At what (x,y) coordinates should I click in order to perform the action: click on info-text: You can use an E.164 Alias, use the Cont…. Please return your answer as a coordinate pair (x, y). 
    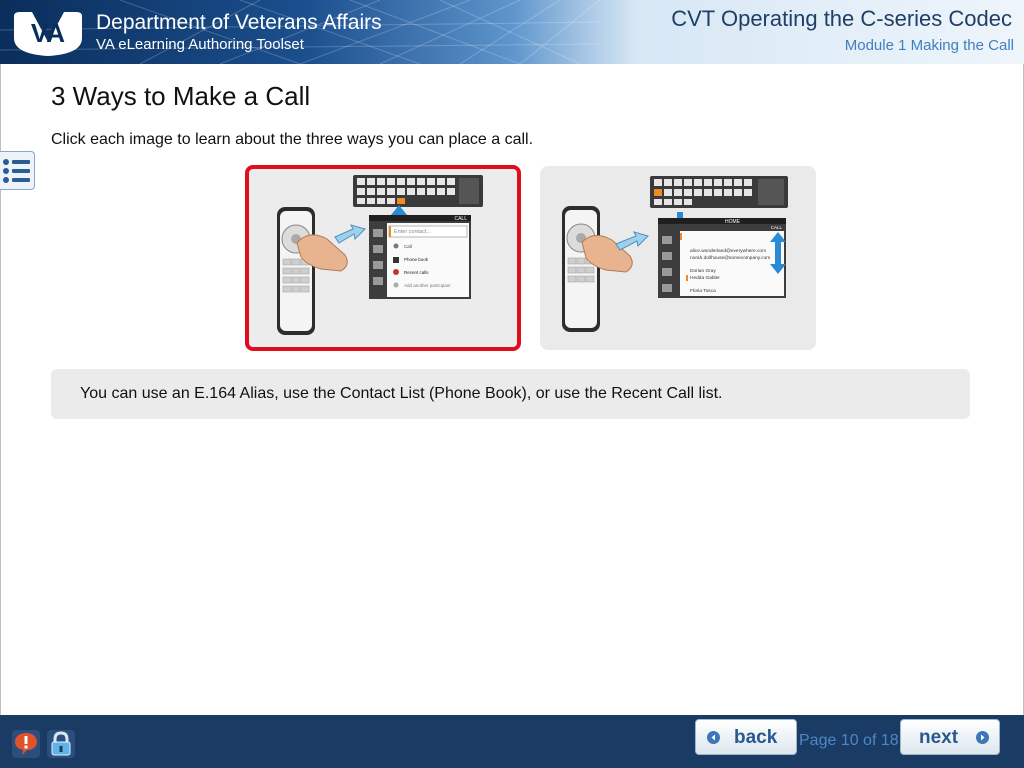
    Looking at the image, I should click on (401, 393).